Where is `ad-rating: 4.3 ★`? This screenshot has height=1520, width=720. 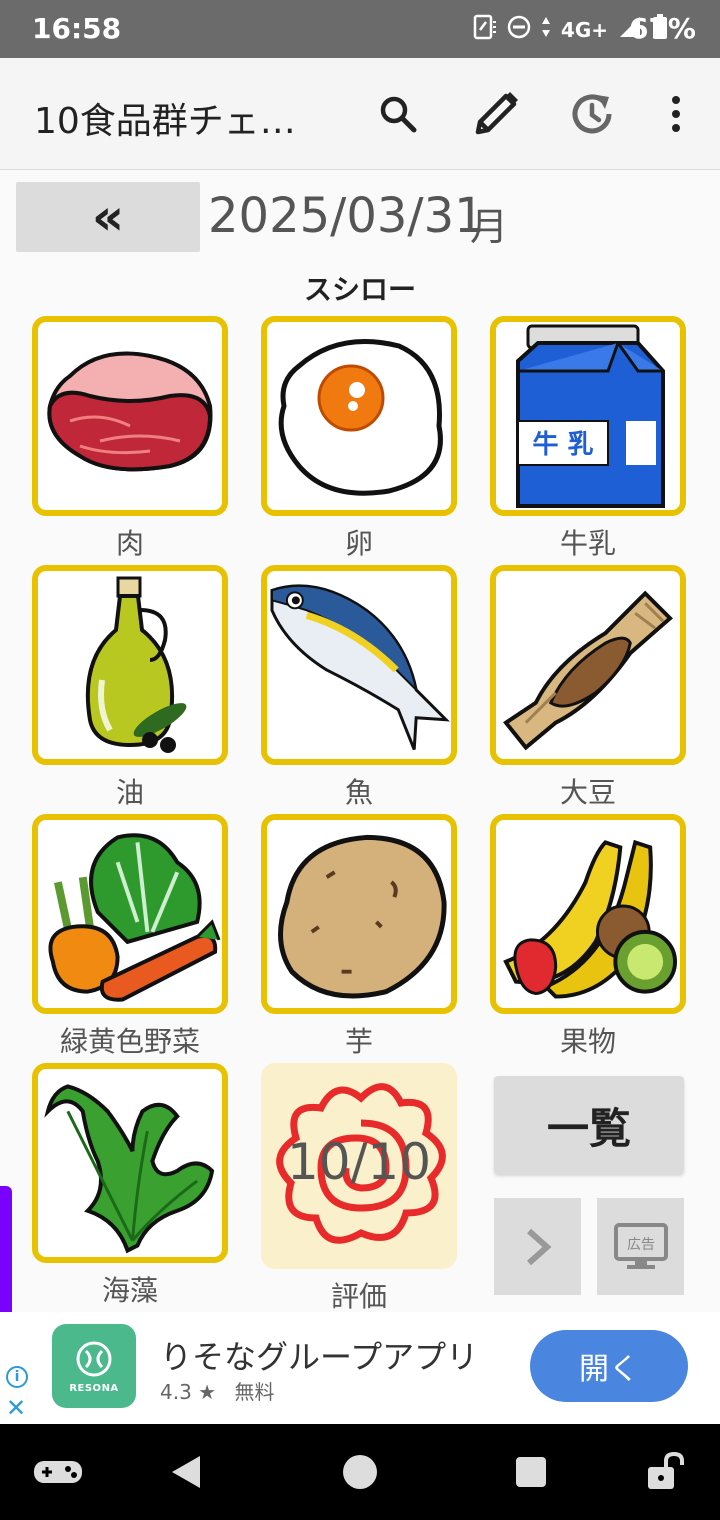
ad-rating: 4.3 ★ is located at coordinates (188, 1392).